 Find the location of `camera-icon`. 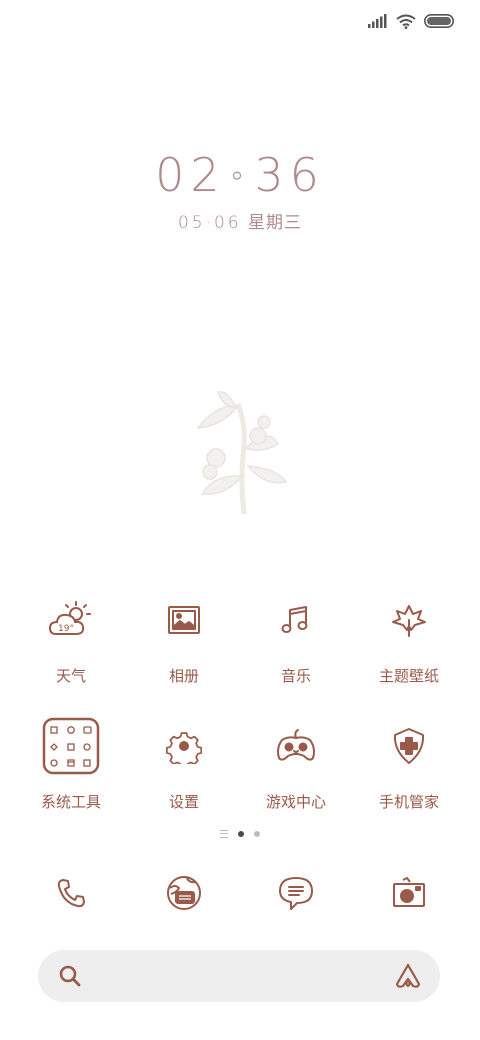

camera-icon is located at coordinates (409, 892).